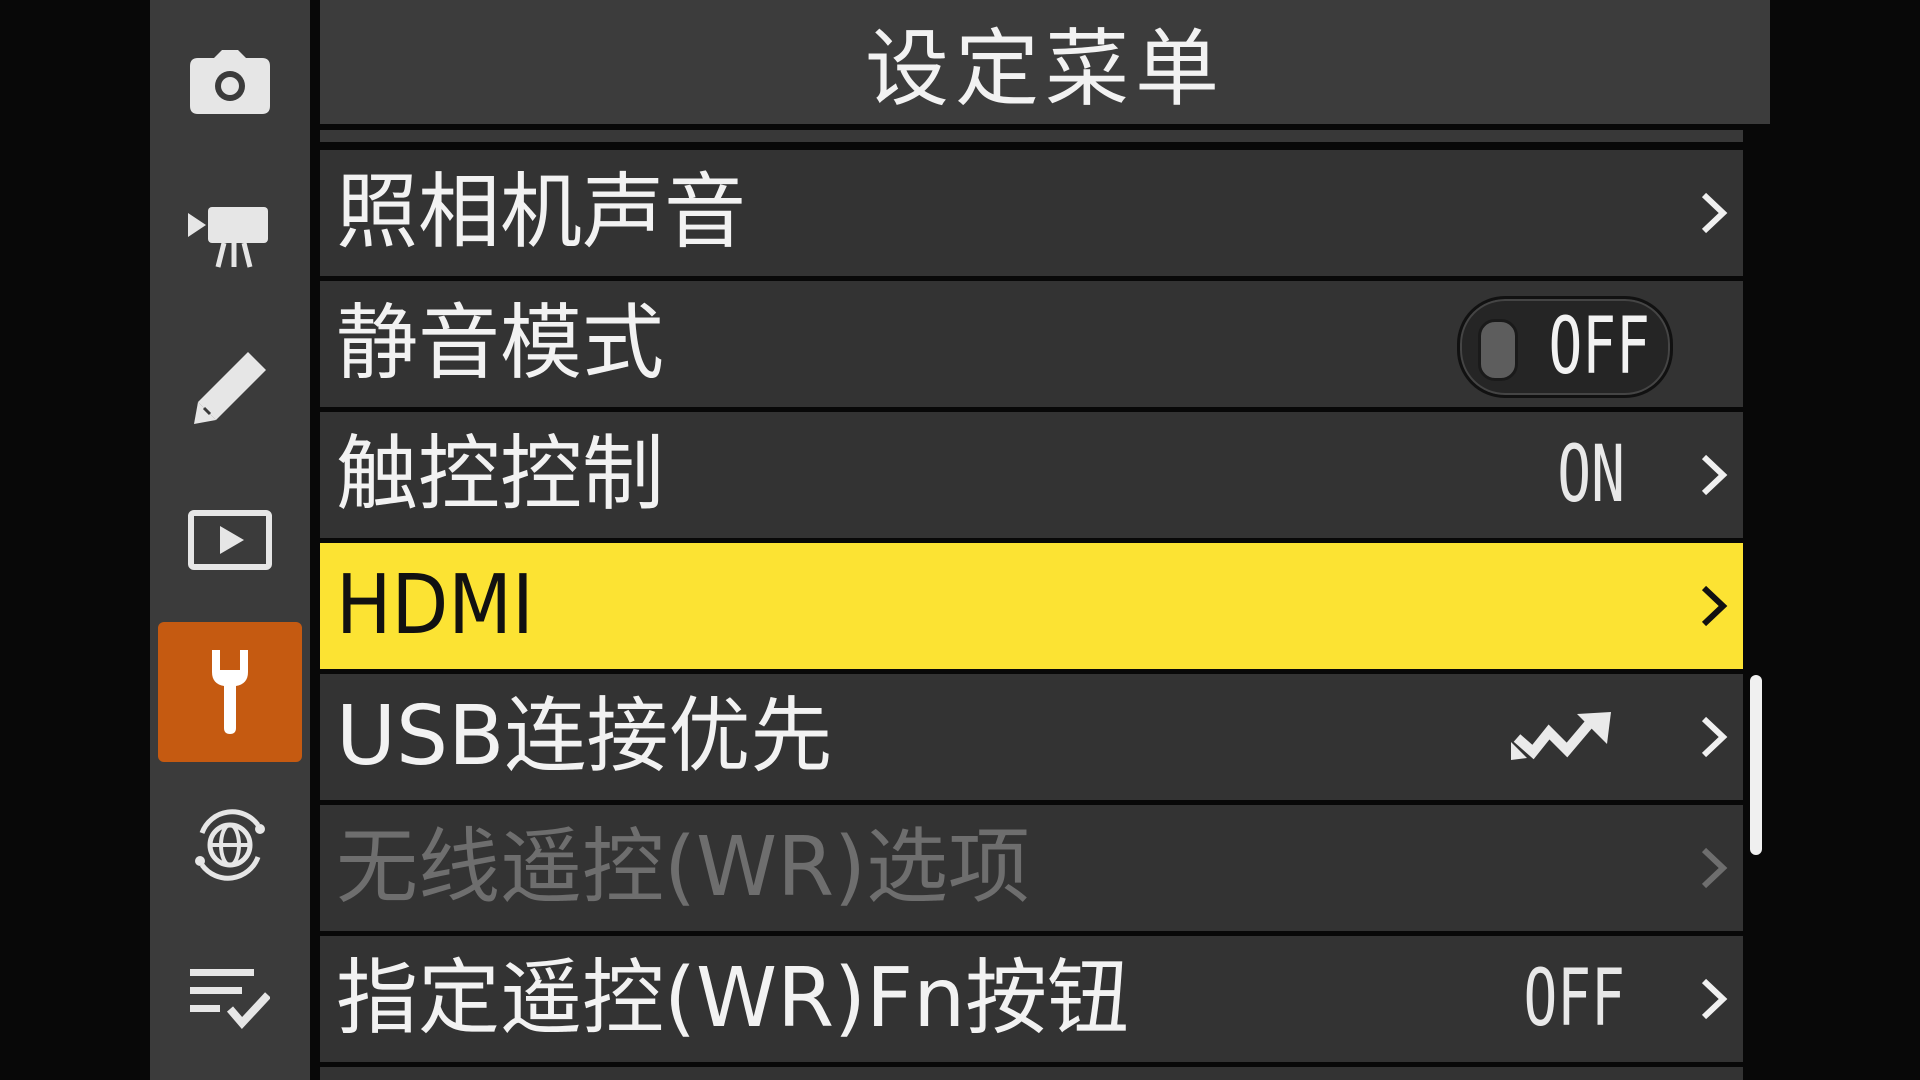 The image size is (1920, 1080). What do you see at coordinates (1031, 1073) in the screenshot?
I see `menu-item-partial` at bounding box center [1031, 1073].